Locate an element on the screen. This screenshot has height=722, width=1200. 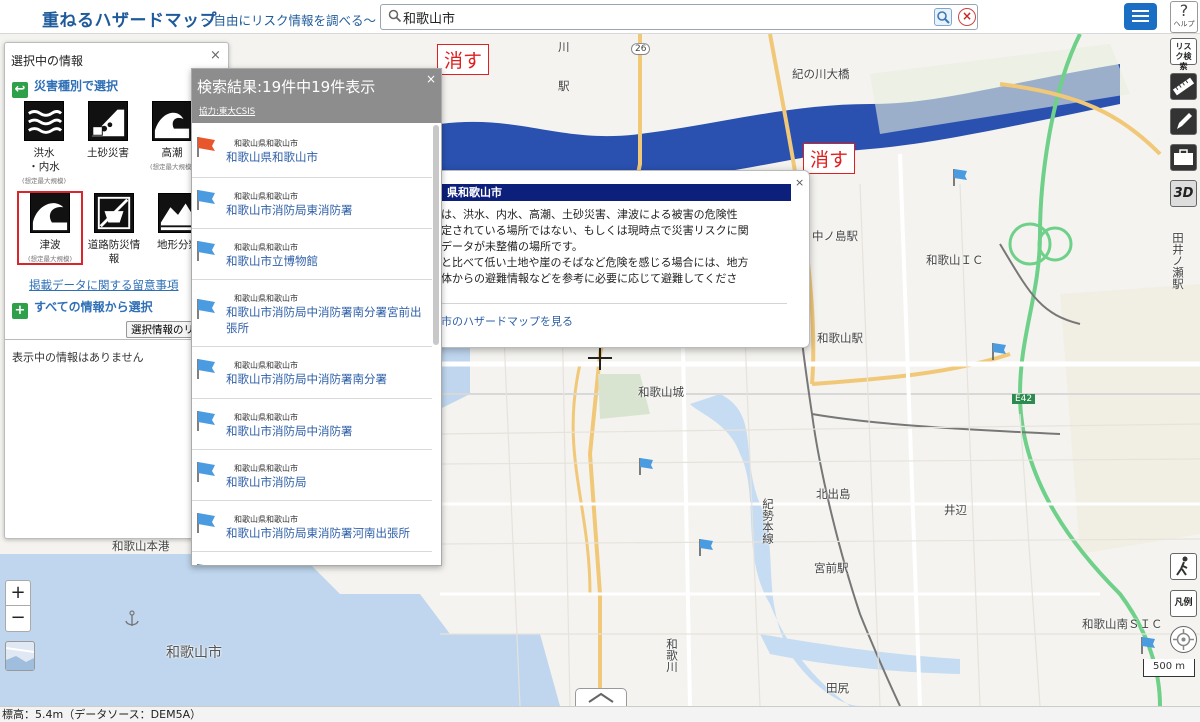
popup-line: 体からの避難情報などを参考に必要に応じて避難してくださ is located at coordinates (589, 278).